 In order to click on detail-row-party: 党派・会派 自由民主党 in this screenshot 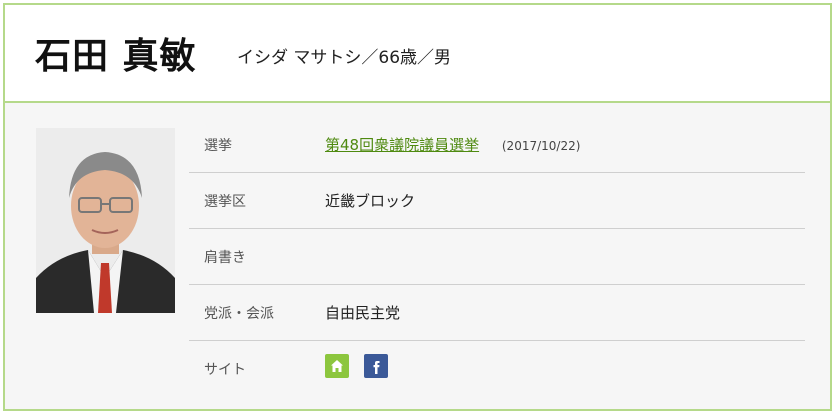, I will do `click(497, 313)`.